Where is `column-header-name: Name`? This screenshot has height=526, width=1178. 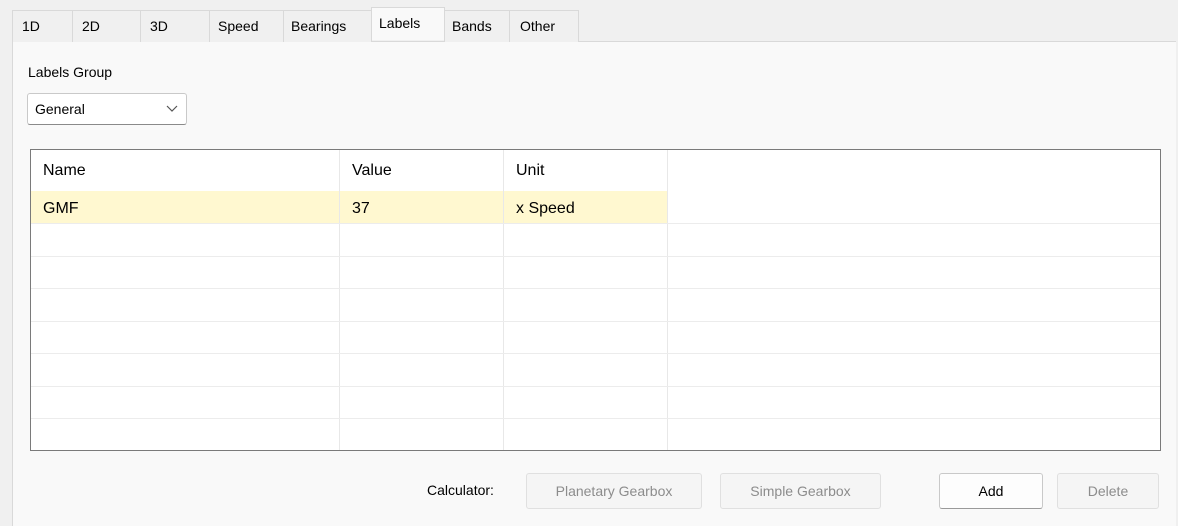
column-header-name: Name is located at coordinates (185, 170).